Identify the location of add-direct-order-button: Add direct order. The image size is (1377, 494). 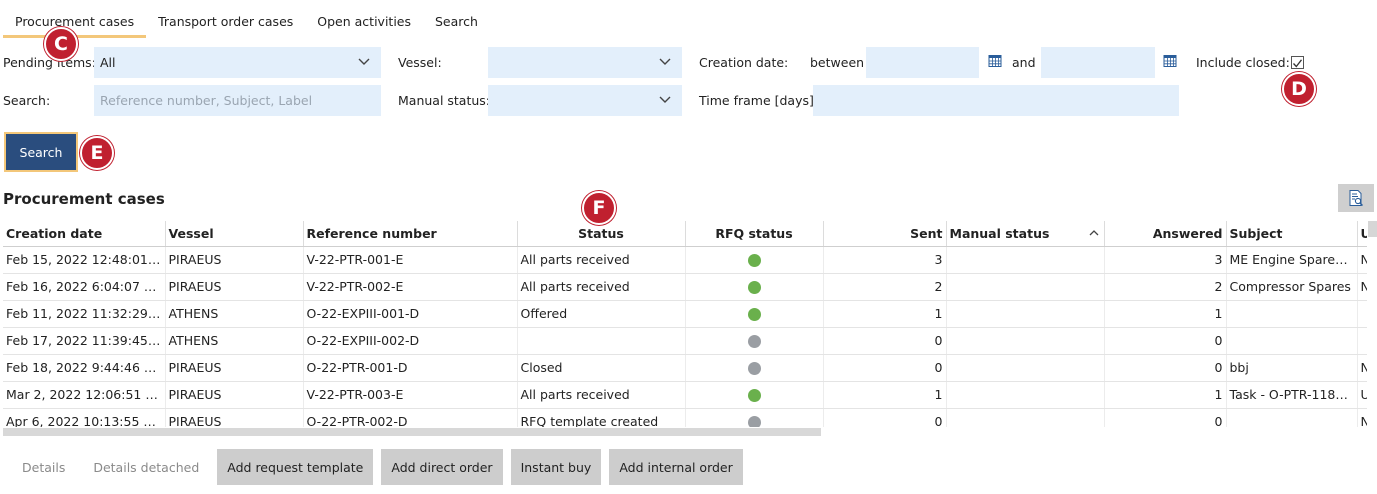
(442, 467).